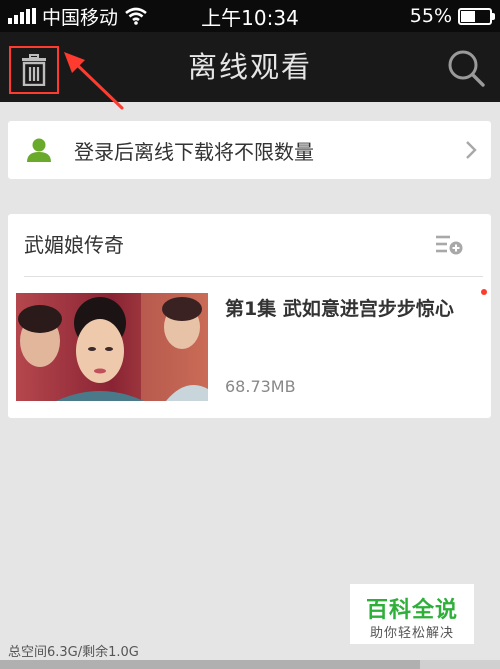  What do you see at coordinates (73, 652) in the screenshot?
I see `storage-label: 总空间6.3G/剩余1.0G` at bounding box center [73, 652].